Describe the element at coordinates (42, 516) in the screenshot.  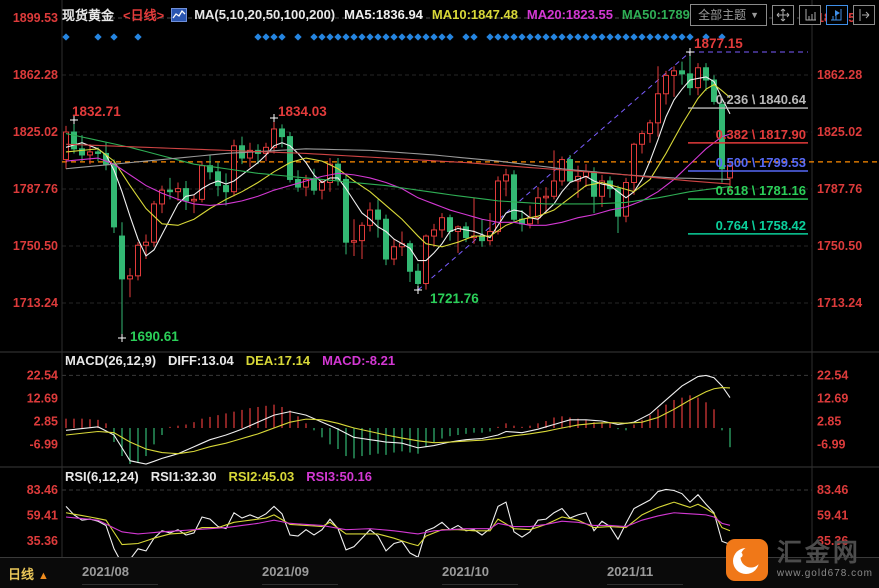
I see `axis-tick-label: 59.41` at that location.